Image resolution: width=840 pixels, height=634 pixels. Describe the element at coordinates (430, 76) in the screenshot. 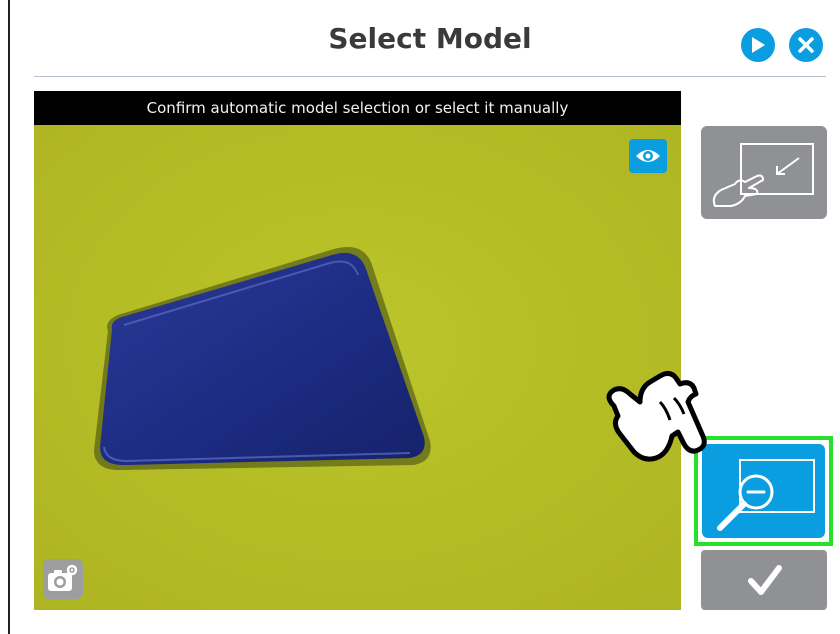

I see `header-divider` at that location.